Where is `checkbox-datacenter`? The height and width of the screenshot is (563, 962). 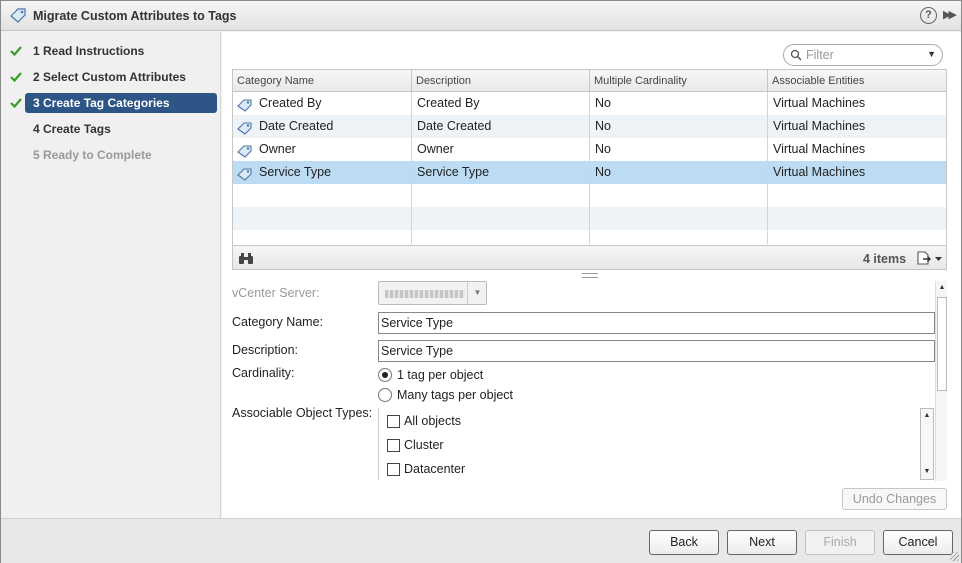 checkbox-datacenter is located at coordinates (393, 469).